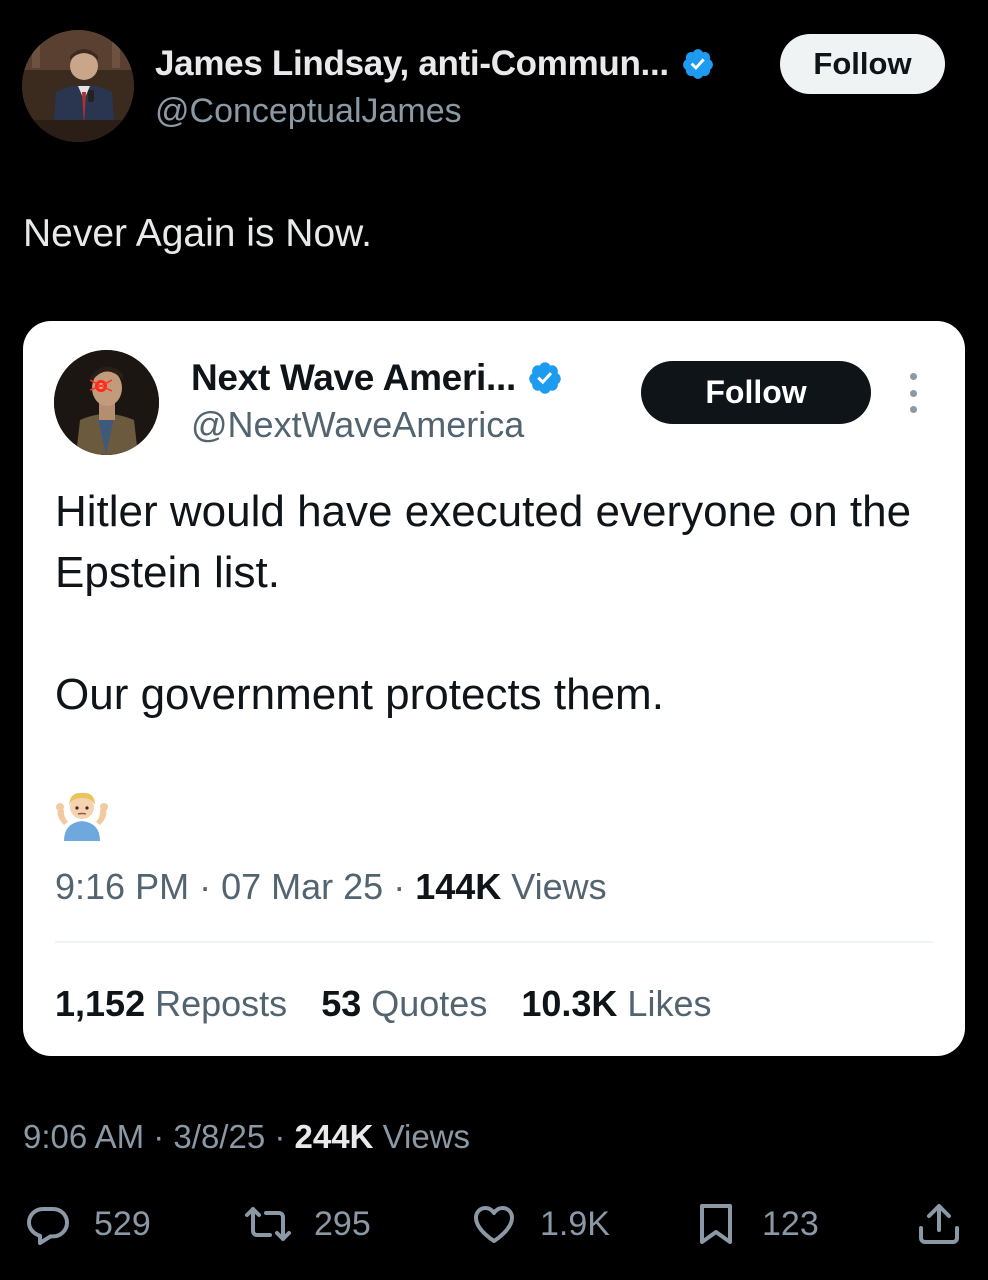  I want to click on bookmark-count: 123, so click(790, 1223).